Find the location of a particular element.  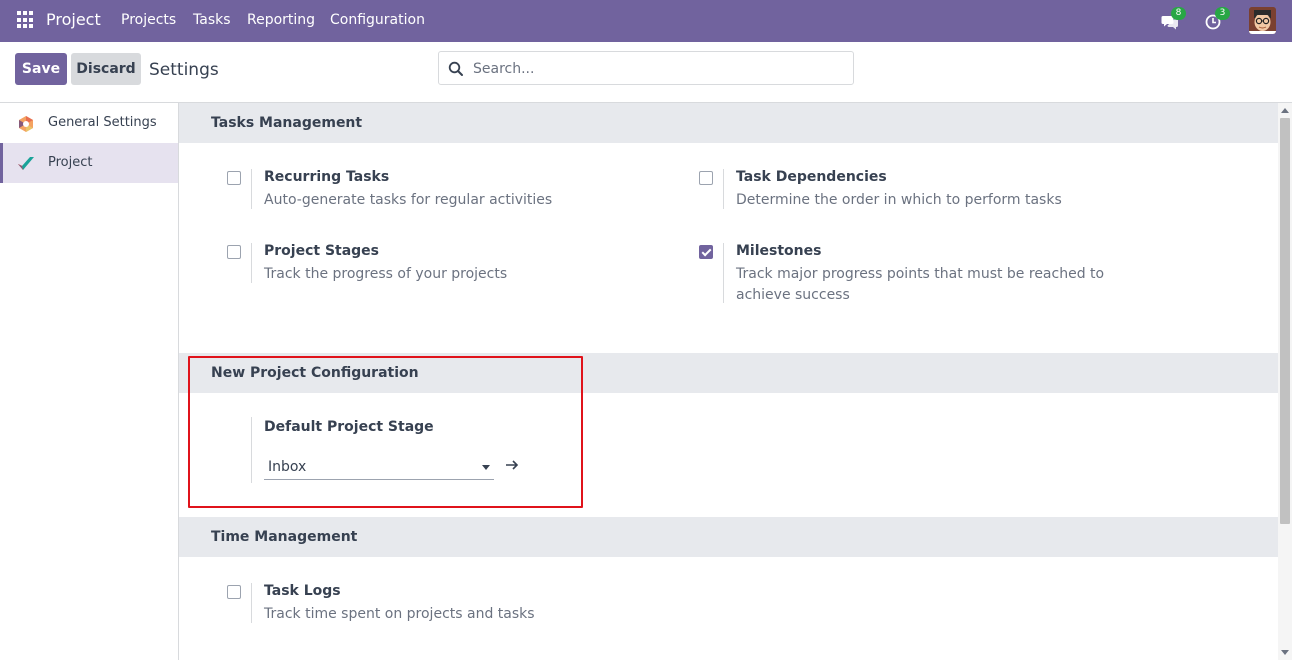

user-avatar is located at coordinates (1262, 20).